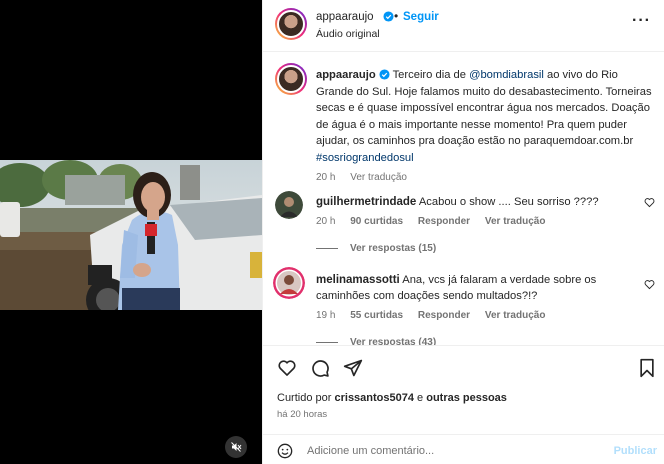 Image resolution: width=664 pixels, height=464 pixels. What do you see at coordinates (345, 17) in the screenshot?
I see `author-username: appaaraujo` at bounding box center [345, 17].